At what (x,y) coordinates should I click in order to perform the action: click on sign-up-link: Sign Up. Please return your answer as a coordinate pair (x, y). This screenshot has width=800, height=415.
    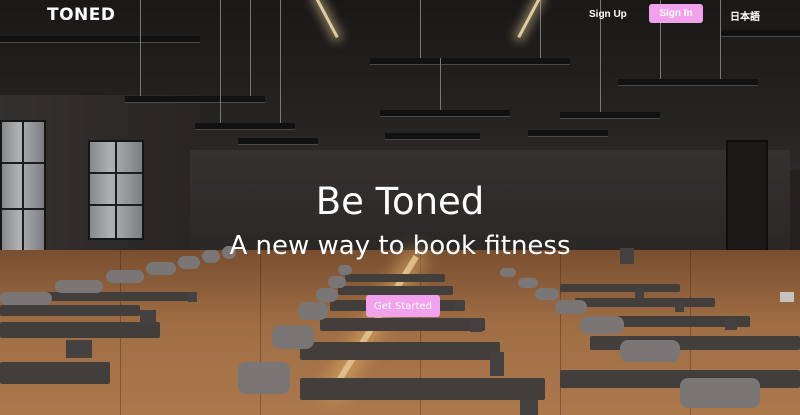
    Looking at the image, I should click on (608, 14).